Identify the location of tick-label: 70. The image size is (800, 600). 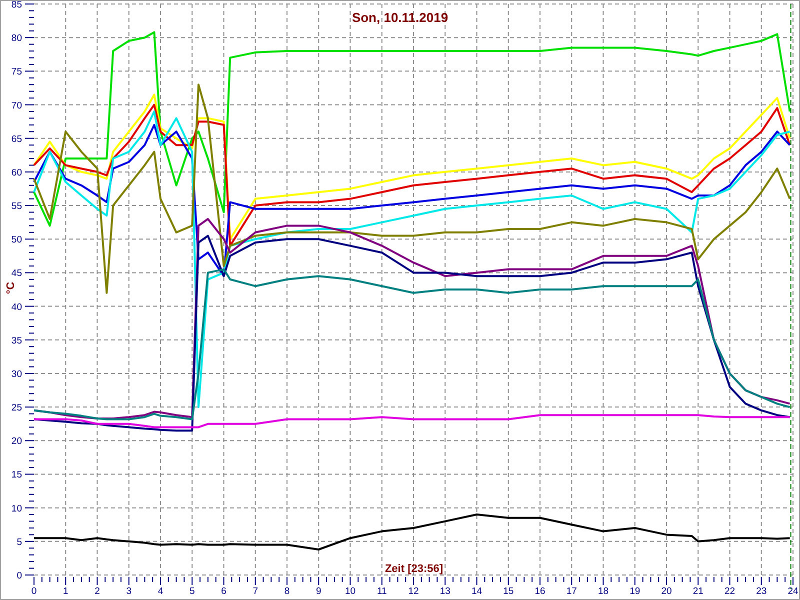
(16, 106).